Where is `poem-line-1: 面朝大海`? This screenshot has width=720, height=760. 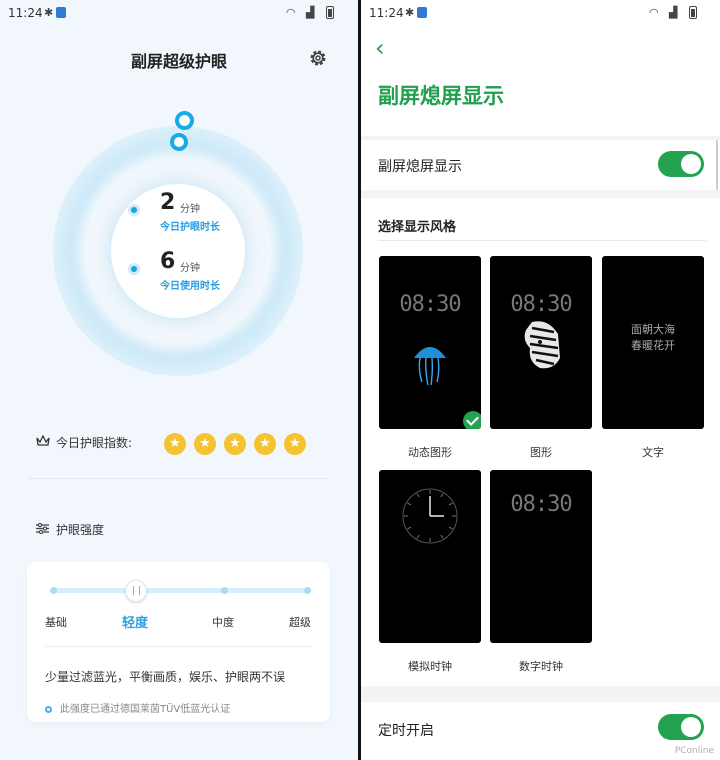
poem-line-1: 面朝大海 is located at coordinates (653, 329).